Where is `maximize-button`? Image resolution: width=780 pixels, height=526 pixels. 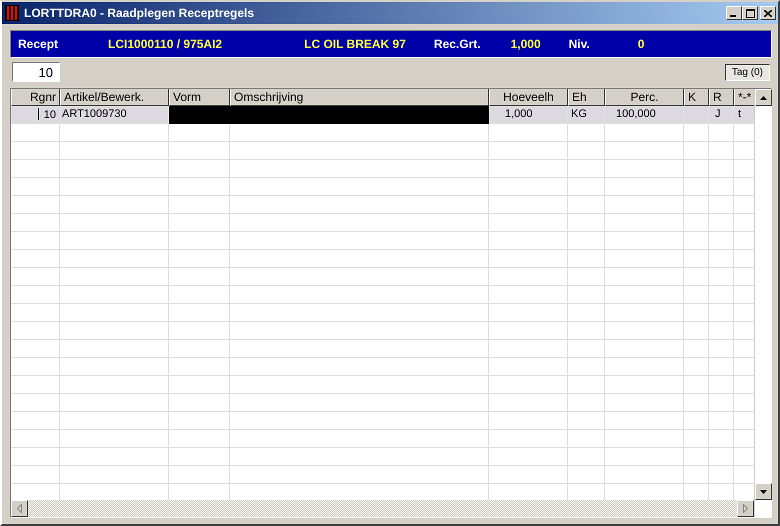
maximize-button is located at coordinates (750, 13).